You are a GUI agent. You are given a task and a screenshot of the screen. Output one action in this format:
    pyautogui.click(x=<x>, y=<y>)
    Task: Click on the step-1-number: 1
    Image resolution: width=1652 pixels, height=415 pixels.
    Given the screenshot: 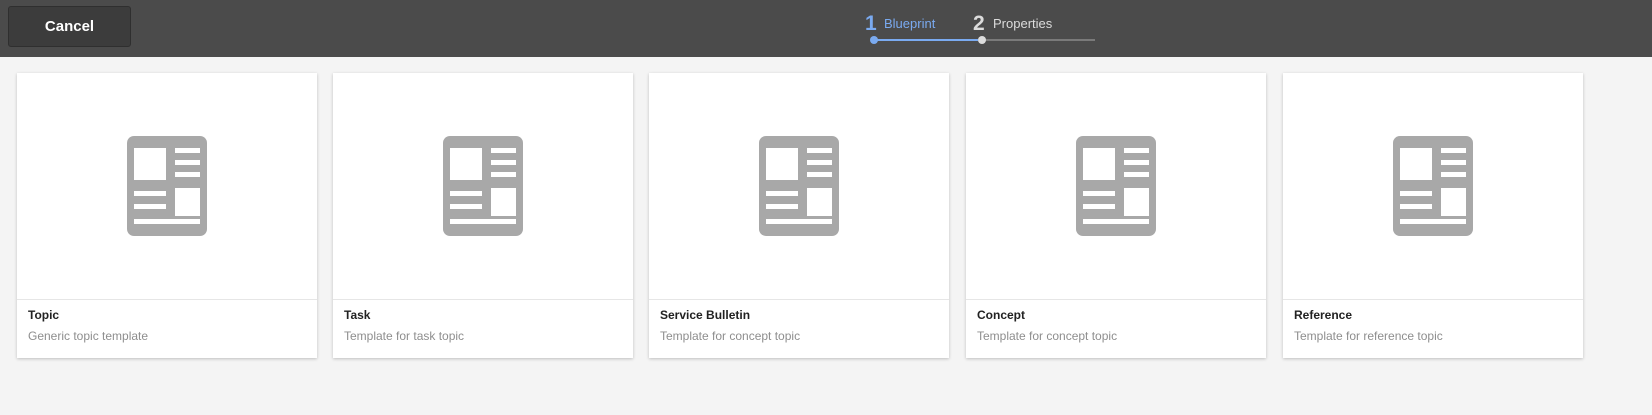 What is the action you would take?
    pyautogui.click(x=871, y=23)
    